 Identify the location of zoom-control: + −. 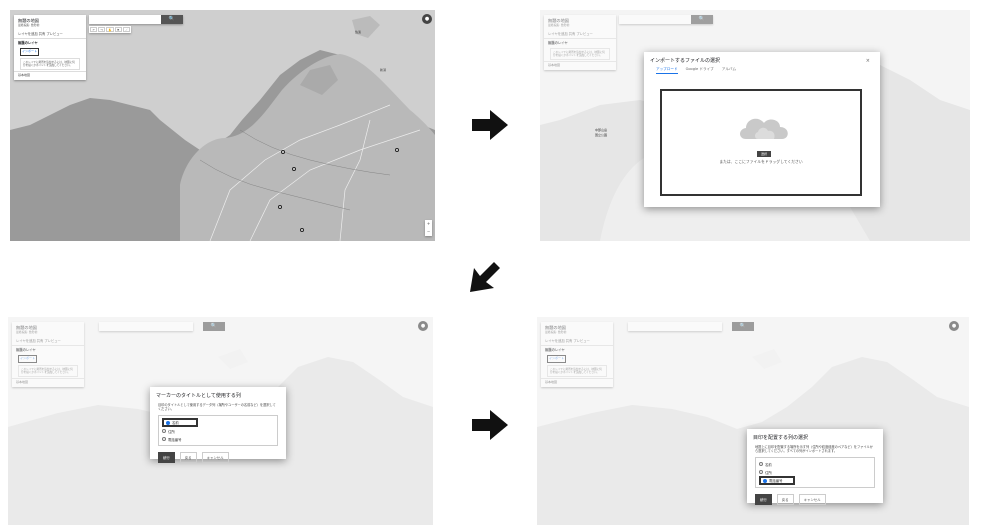
(428, 228).